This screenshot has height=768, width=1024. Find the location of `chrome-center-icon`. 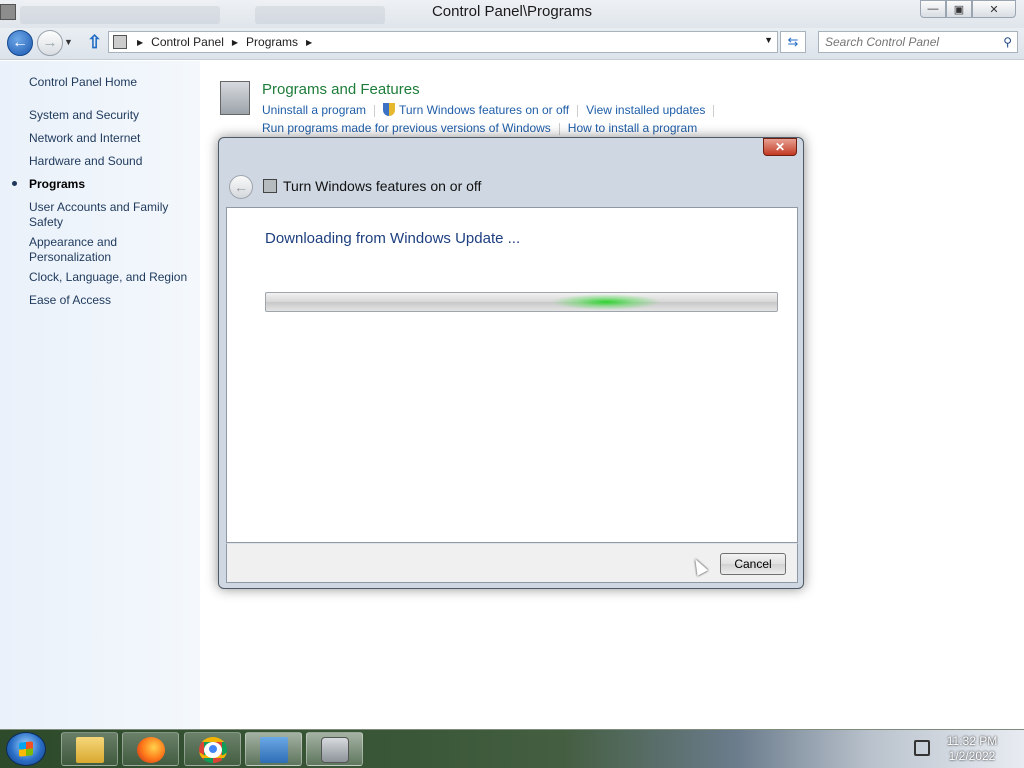

chrome-center-icon is located at coordinates (213, 749).